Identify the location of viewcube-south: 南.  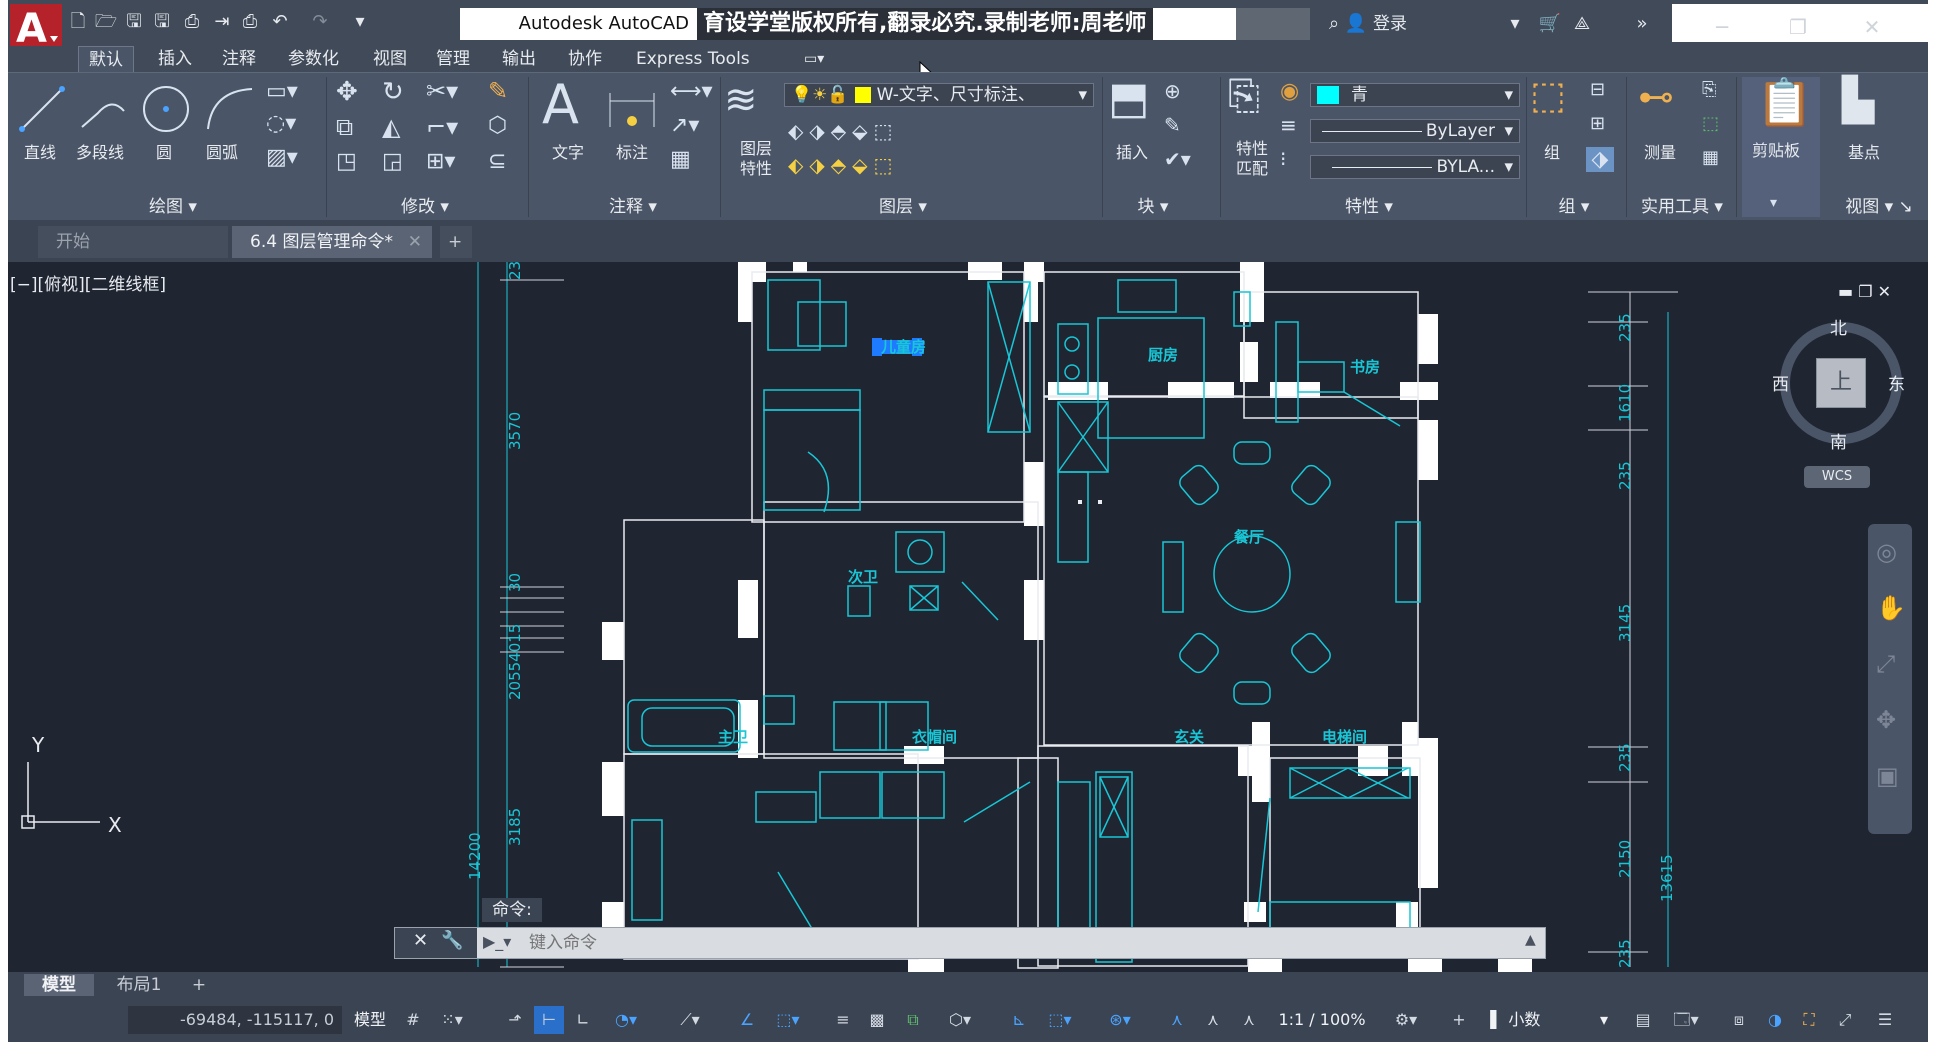
(1838, 440).